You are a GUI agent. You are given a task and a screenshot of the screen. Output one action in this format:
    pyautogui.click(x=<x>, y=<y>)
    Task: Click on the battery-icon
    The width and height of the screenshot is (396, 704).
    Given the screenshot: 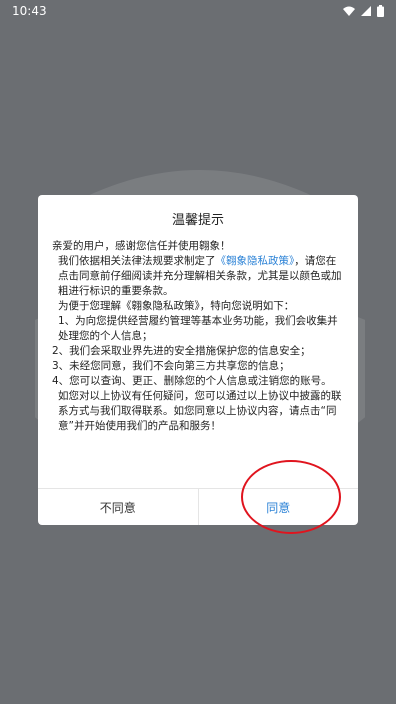 What is the action you would take?
    pyautogui.click(x=380, y=11)
    